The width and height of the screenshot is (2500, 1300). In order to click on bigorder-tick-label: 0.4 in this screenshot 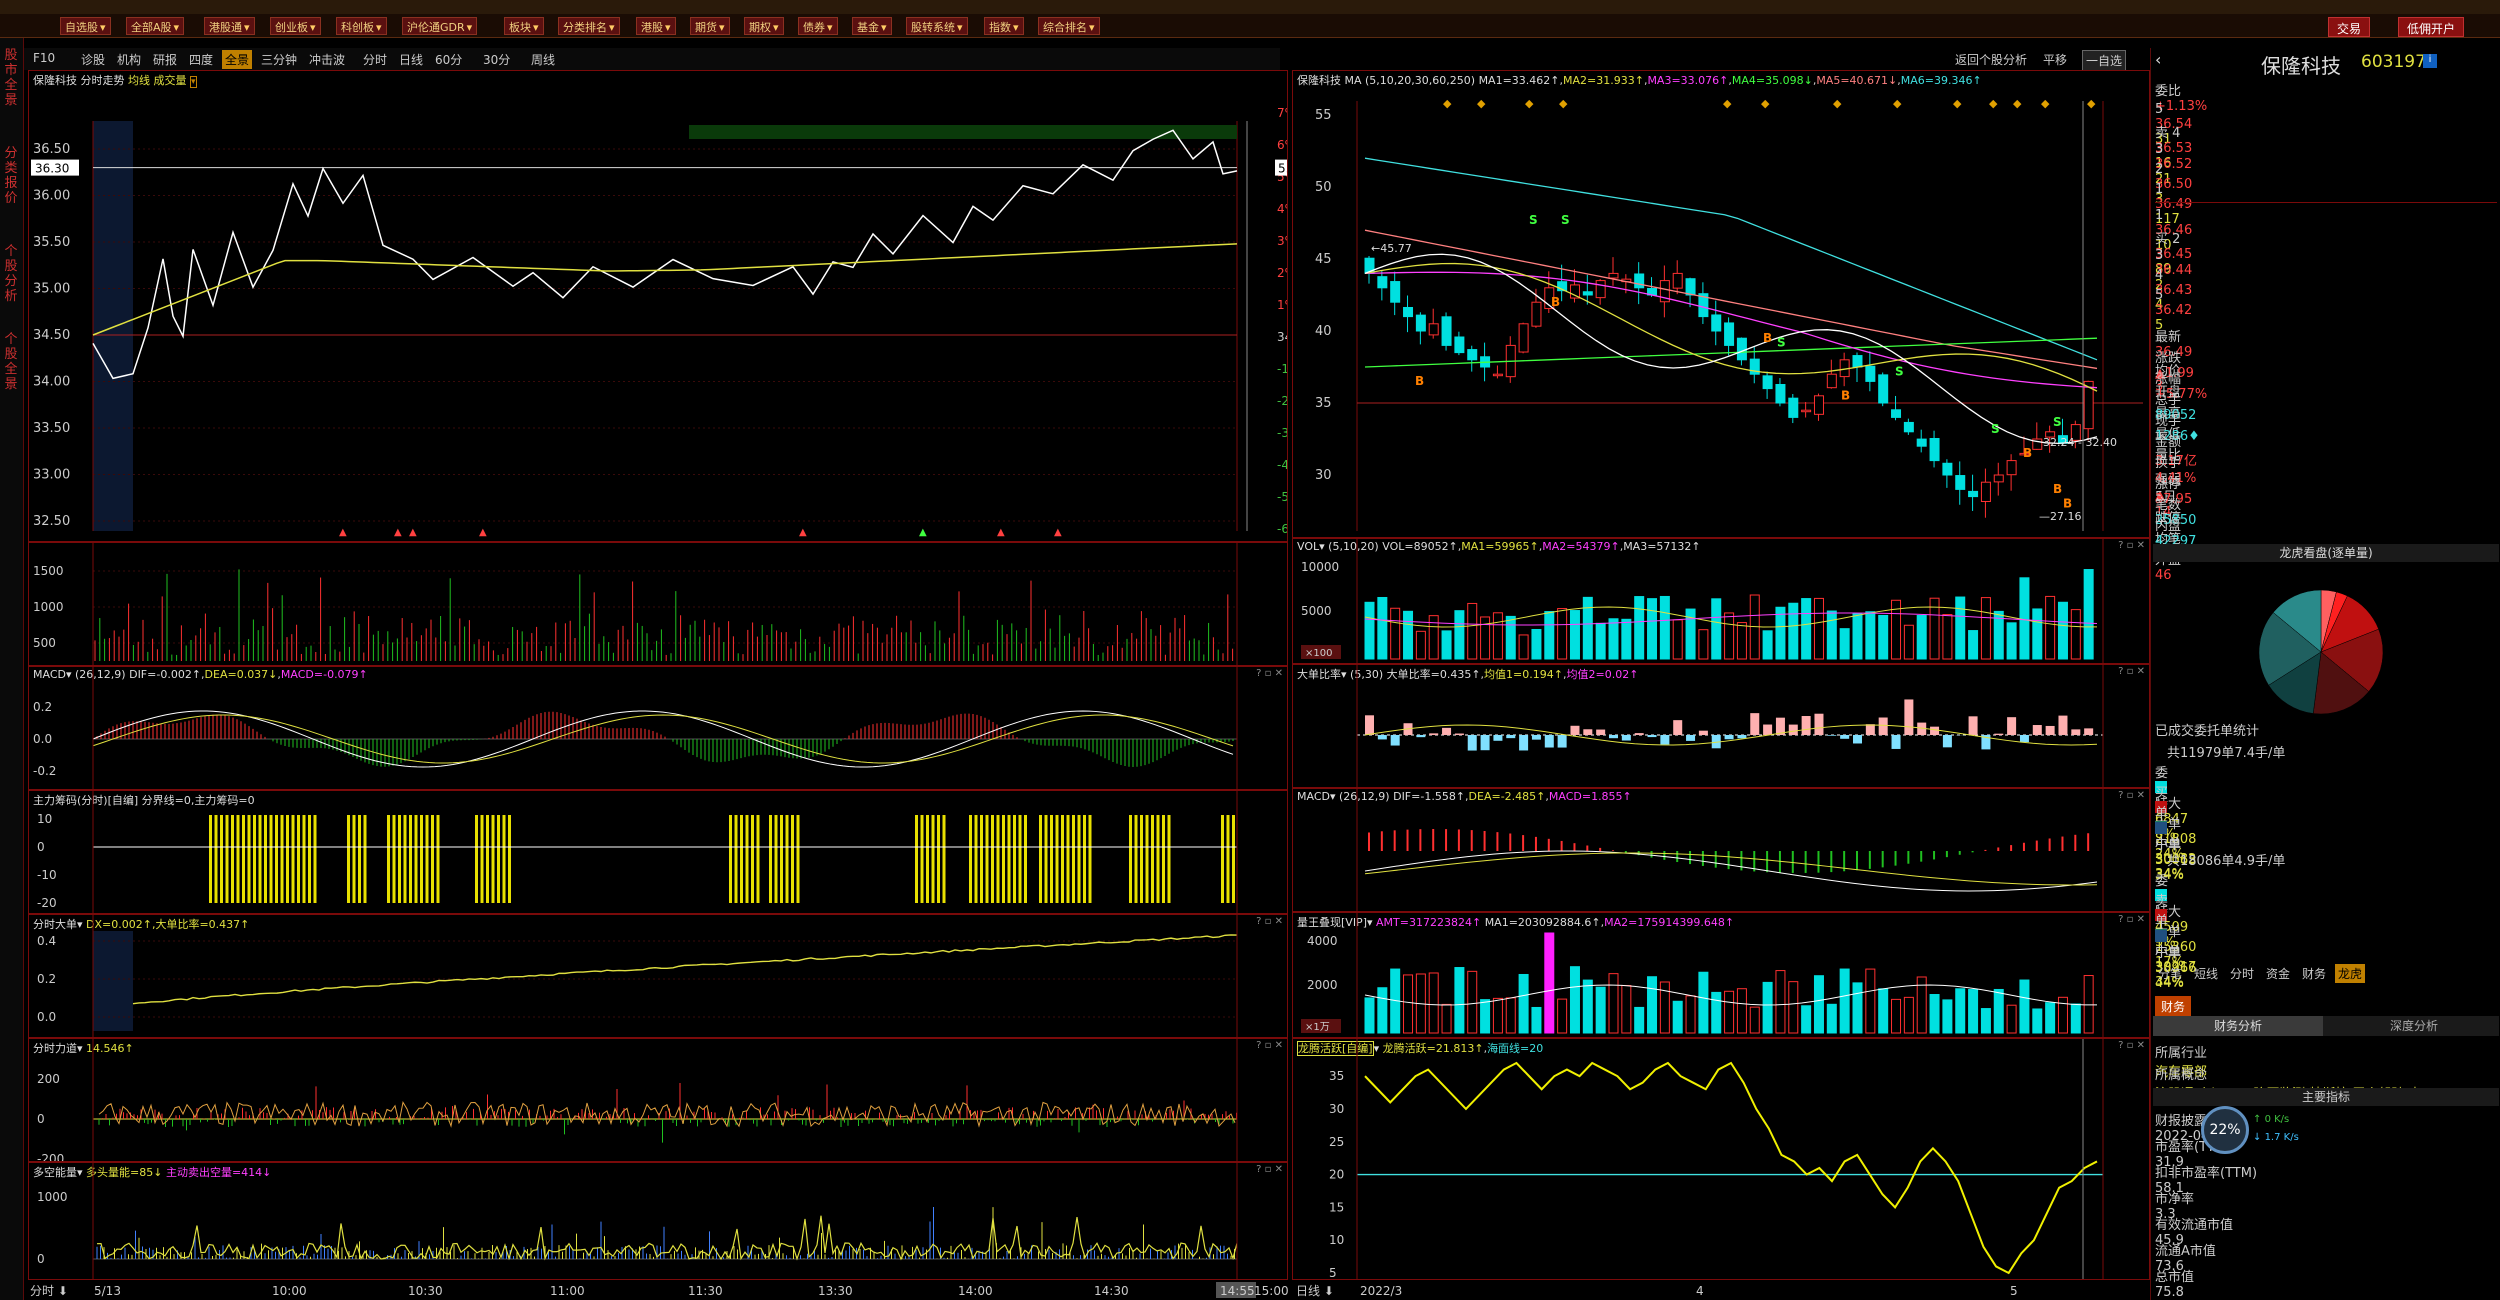, I will do `click(46, 941)`.